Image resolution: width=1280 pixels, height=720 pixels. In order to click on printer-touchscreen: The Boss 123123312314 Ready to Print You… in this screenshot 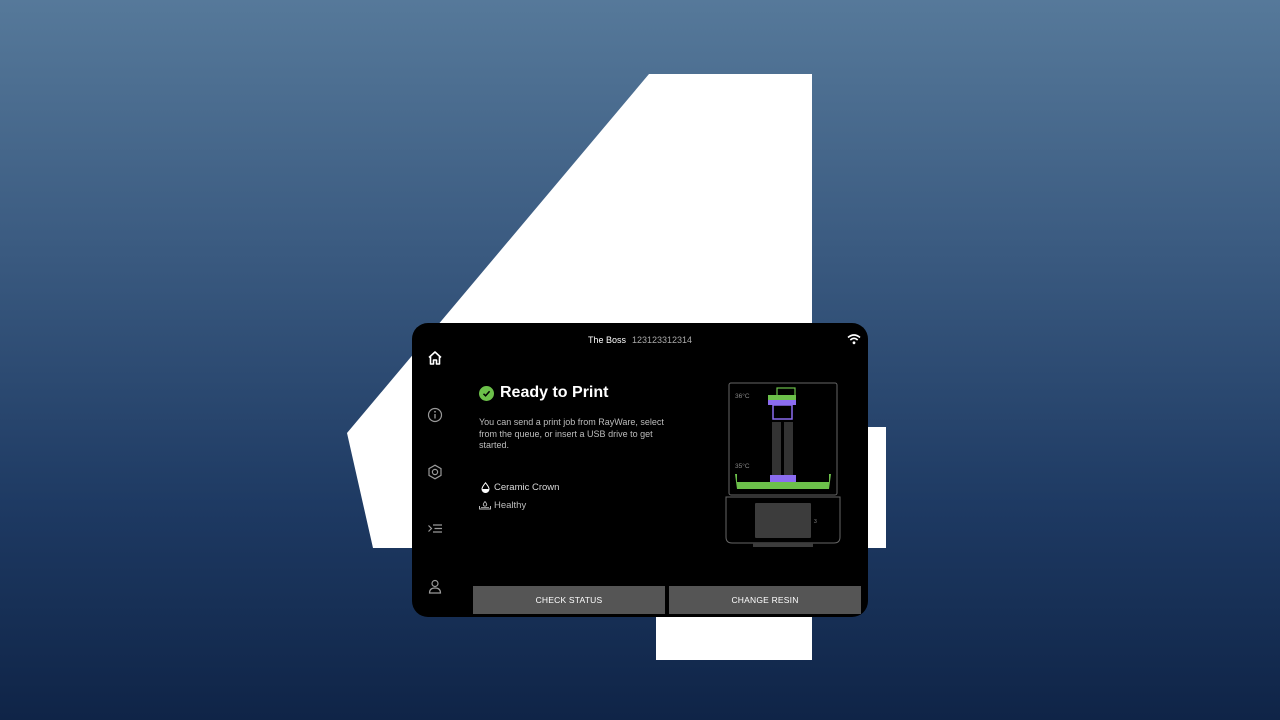, I will do `click(640, 470)`.